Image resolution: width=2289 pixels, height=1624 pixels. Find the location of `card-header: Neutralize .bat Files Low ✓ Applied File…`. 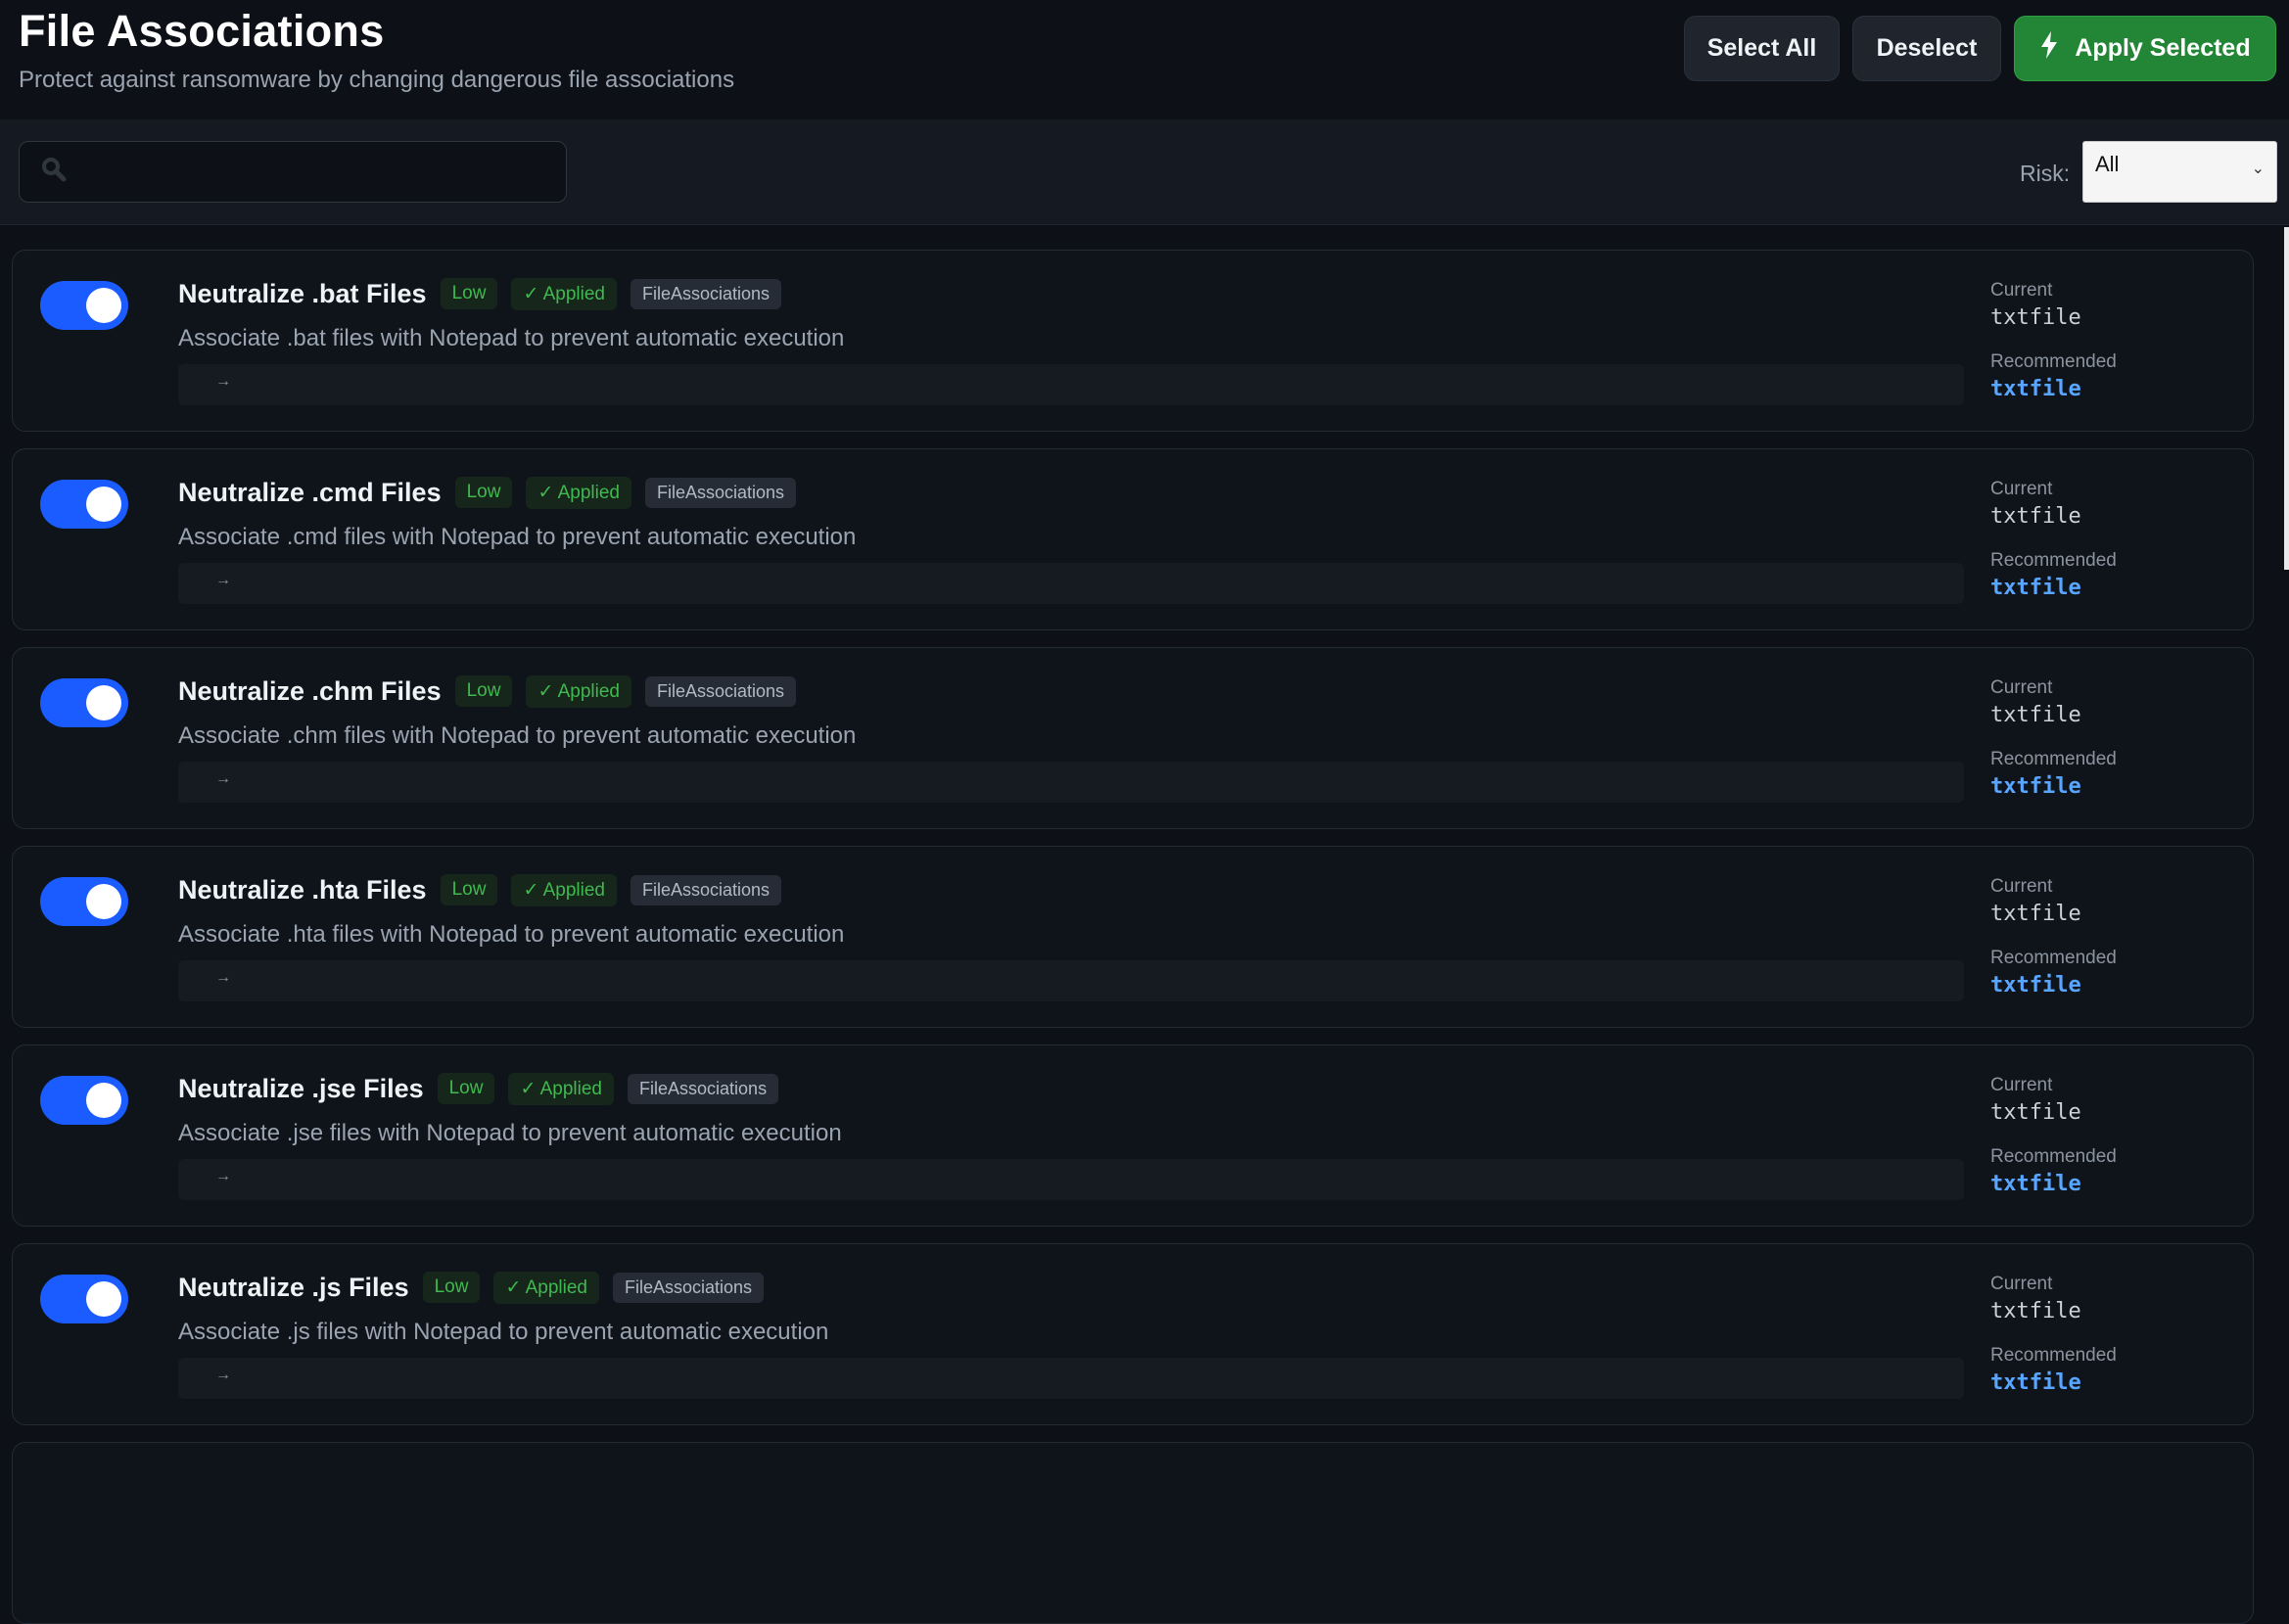

card-header: Neutralize .bat Files Low ✓ Applied File… is located at coordinates (480, 294).